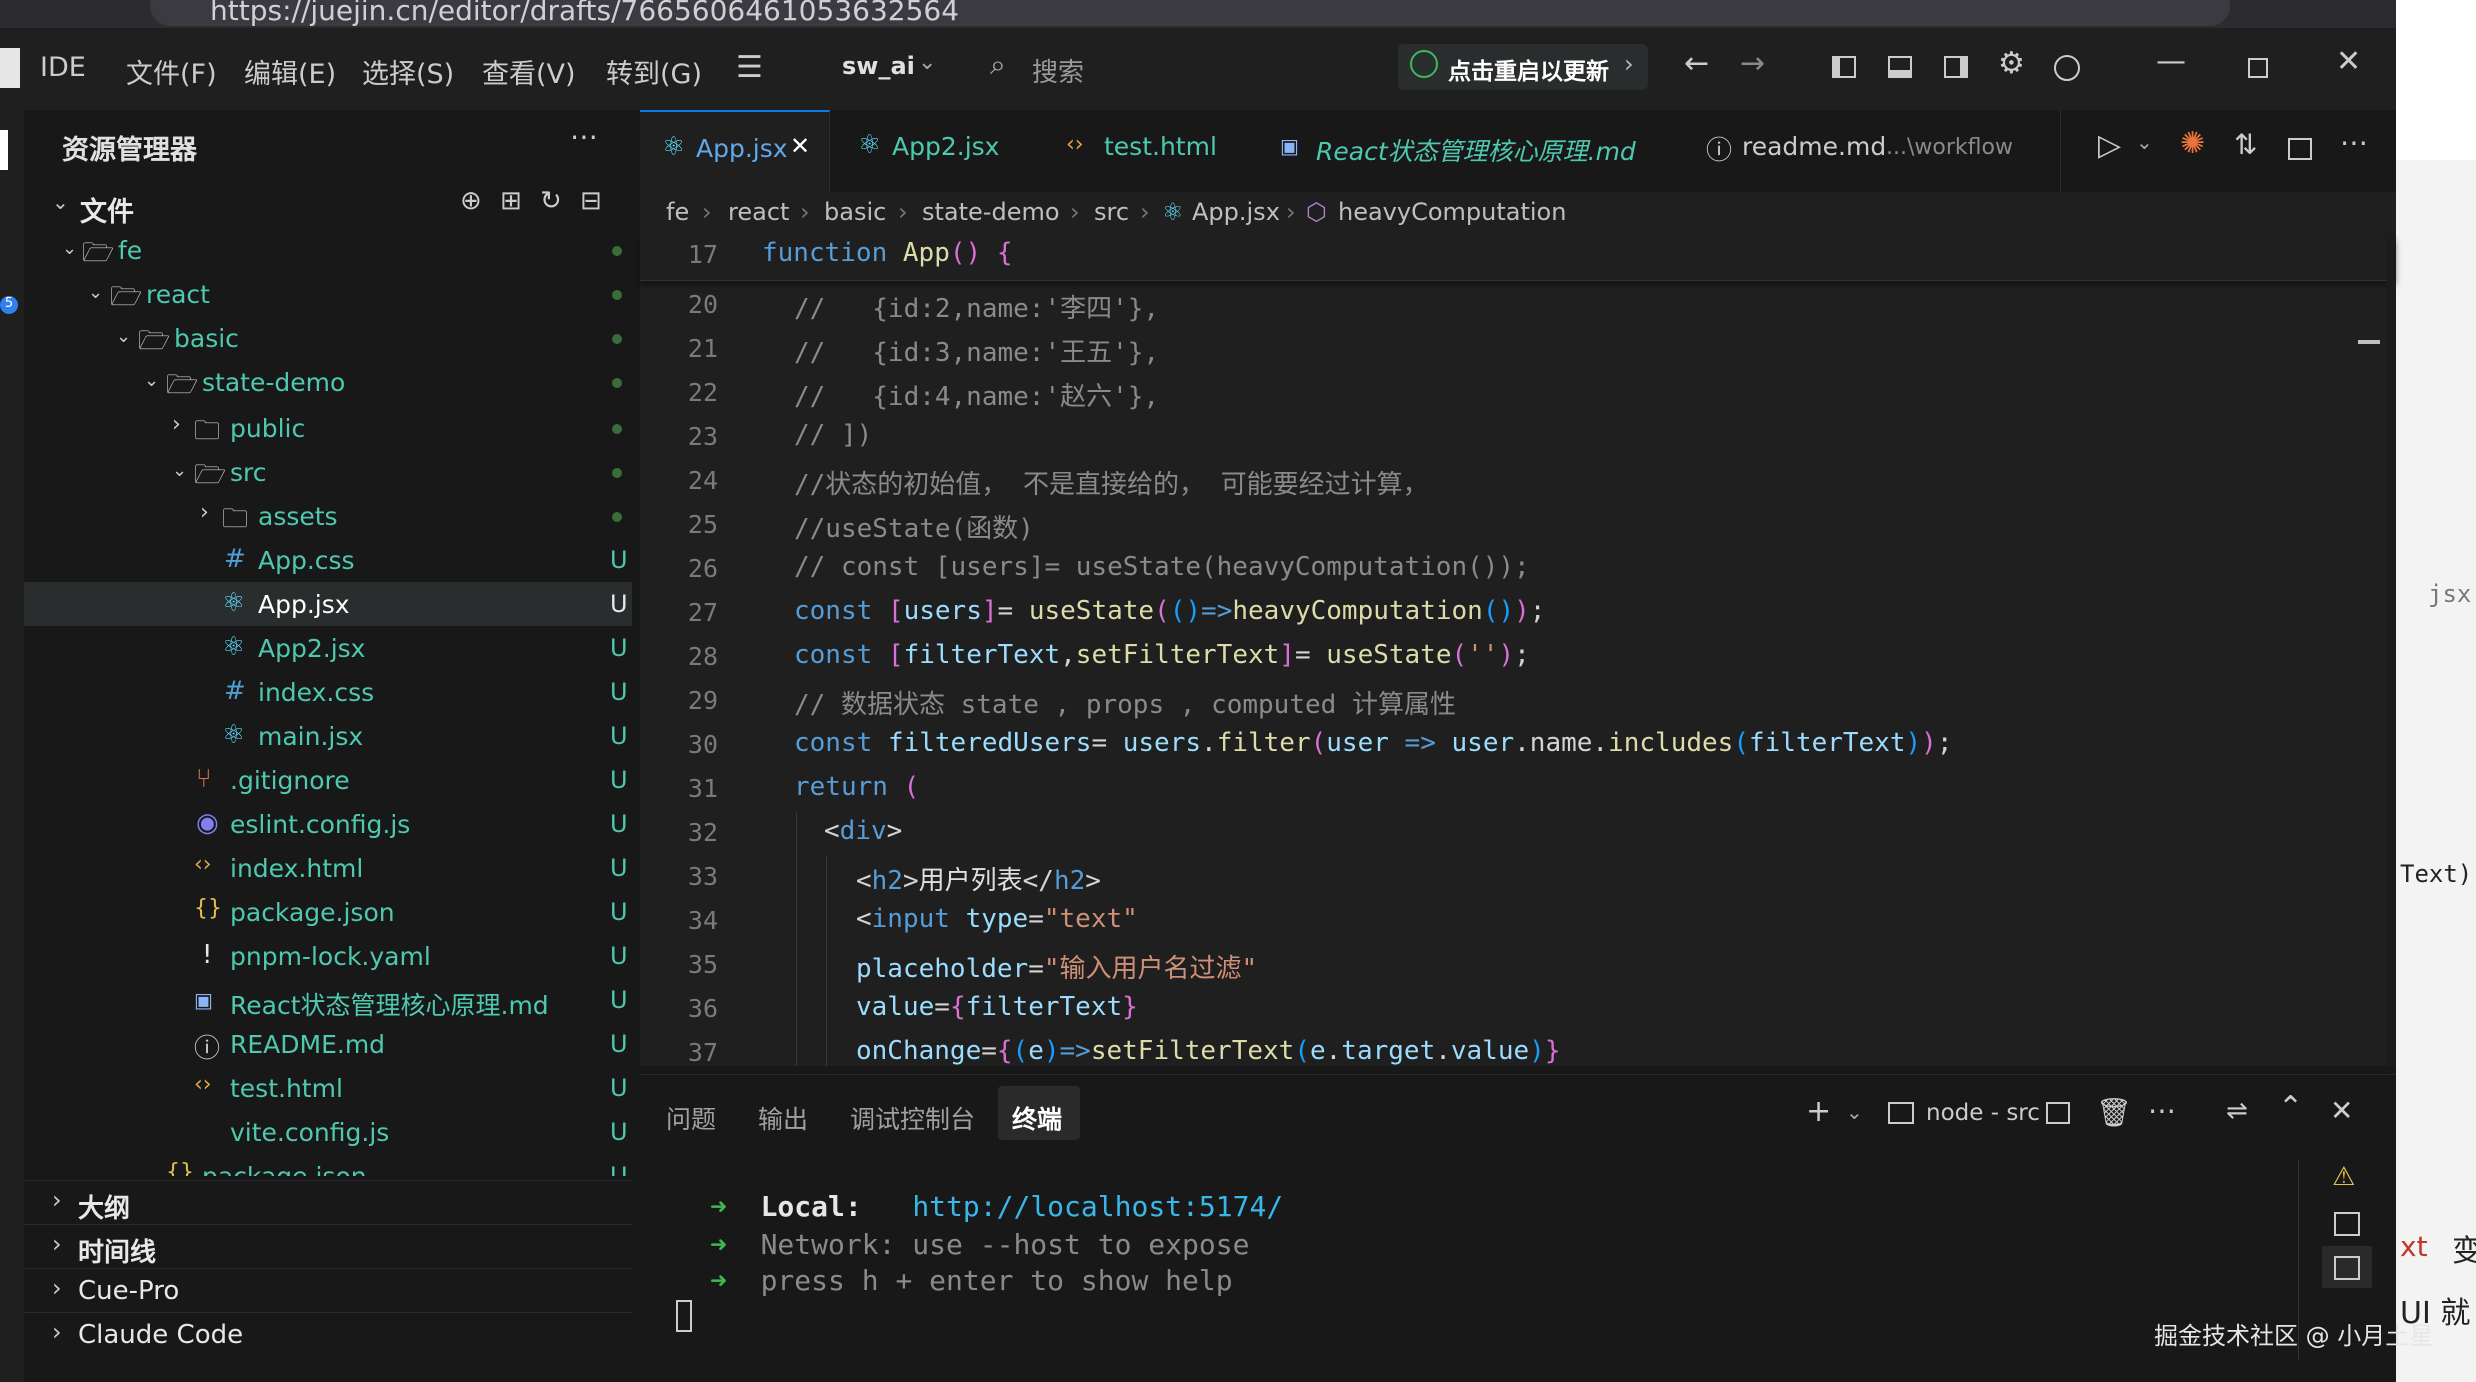 This screenshot has height=1382, width=2476. Describe the element at coordinates (702, 700) in the screenshot. I see `line-number: 29` at that location.